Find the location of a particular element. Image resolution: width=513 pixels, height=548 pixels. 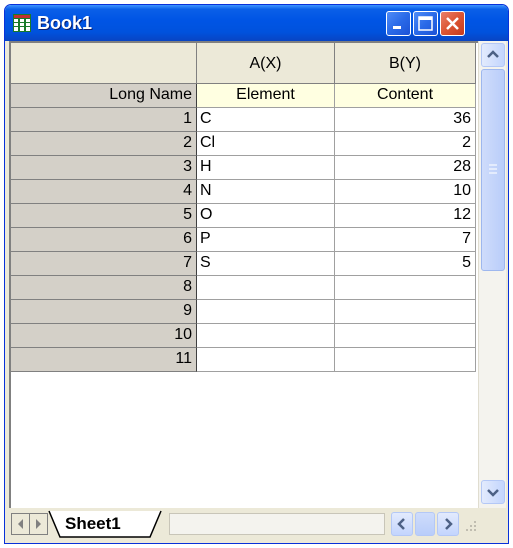

cell-a: C is located at coordinates (266, 120).